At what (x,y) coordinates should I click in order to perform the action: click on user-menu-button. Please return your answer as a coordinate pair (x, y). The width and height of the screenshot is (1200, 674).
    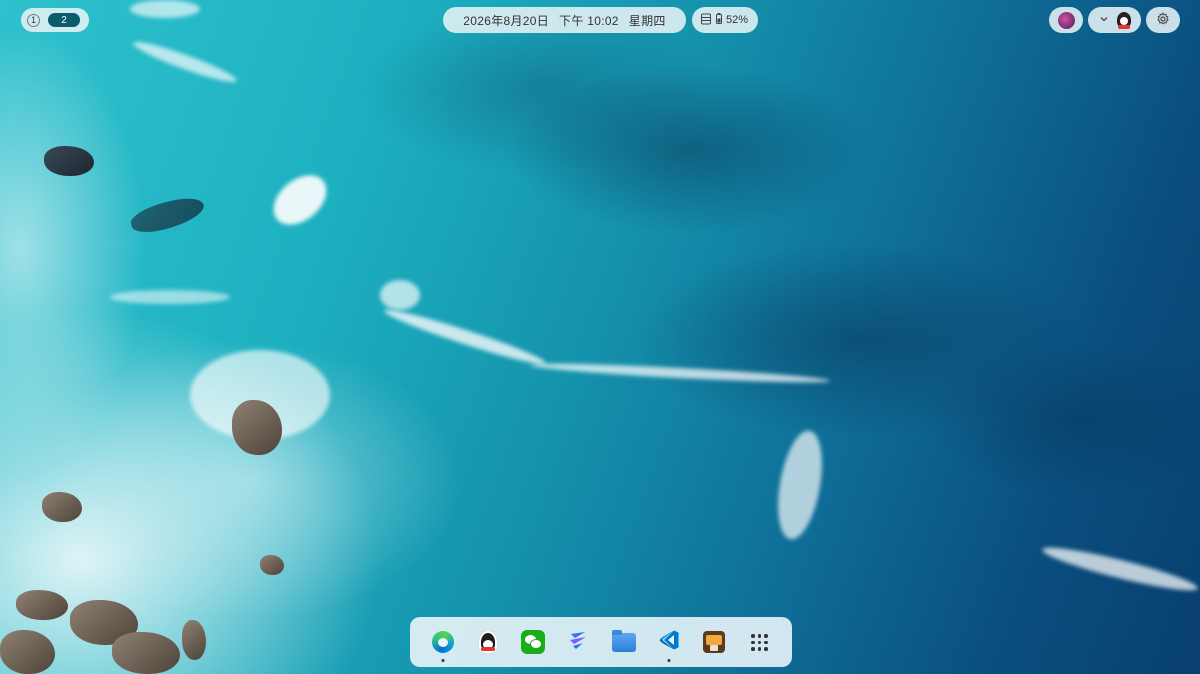
    Looking at the image, I should click on (1066, 20).